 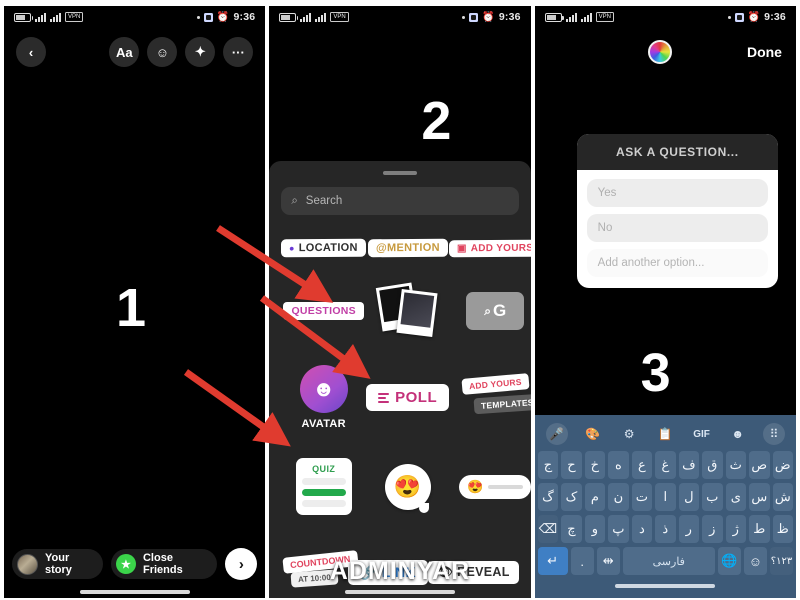 I want to click on key: ی, so click(x=736, y=497).